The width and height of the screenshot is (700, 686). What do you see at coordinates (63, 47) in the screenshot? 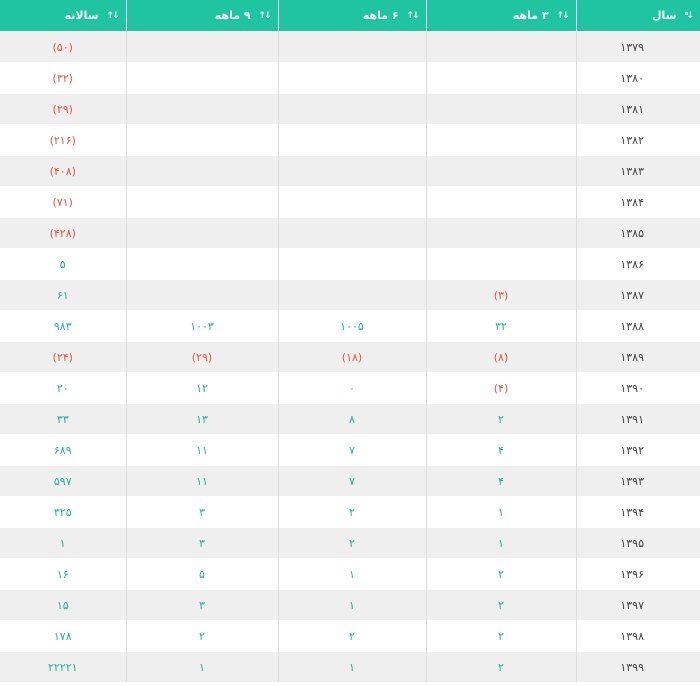
I see `annual-cell: (۵۰)` at bounding box center [63, 47].